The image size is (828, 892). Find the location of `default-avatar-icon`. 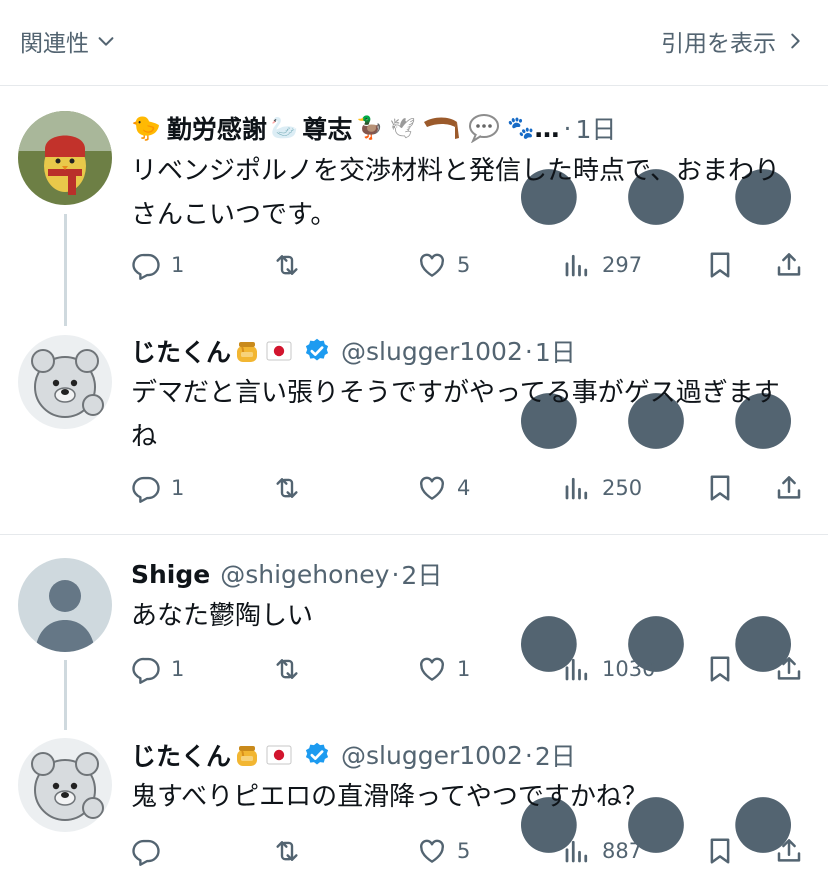

default-avatar-icon is located at coordinates (65, 605).